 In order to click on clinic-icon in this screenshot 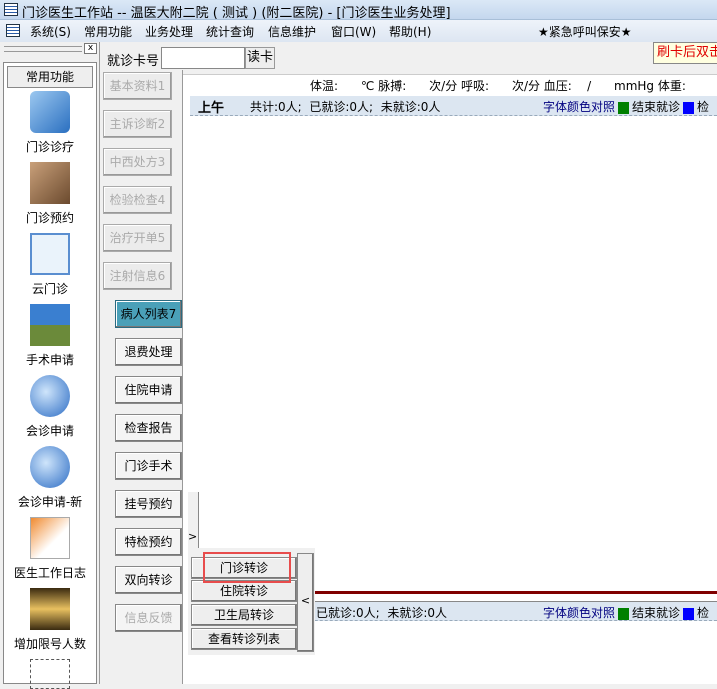, I will do `click(50, 112)`.